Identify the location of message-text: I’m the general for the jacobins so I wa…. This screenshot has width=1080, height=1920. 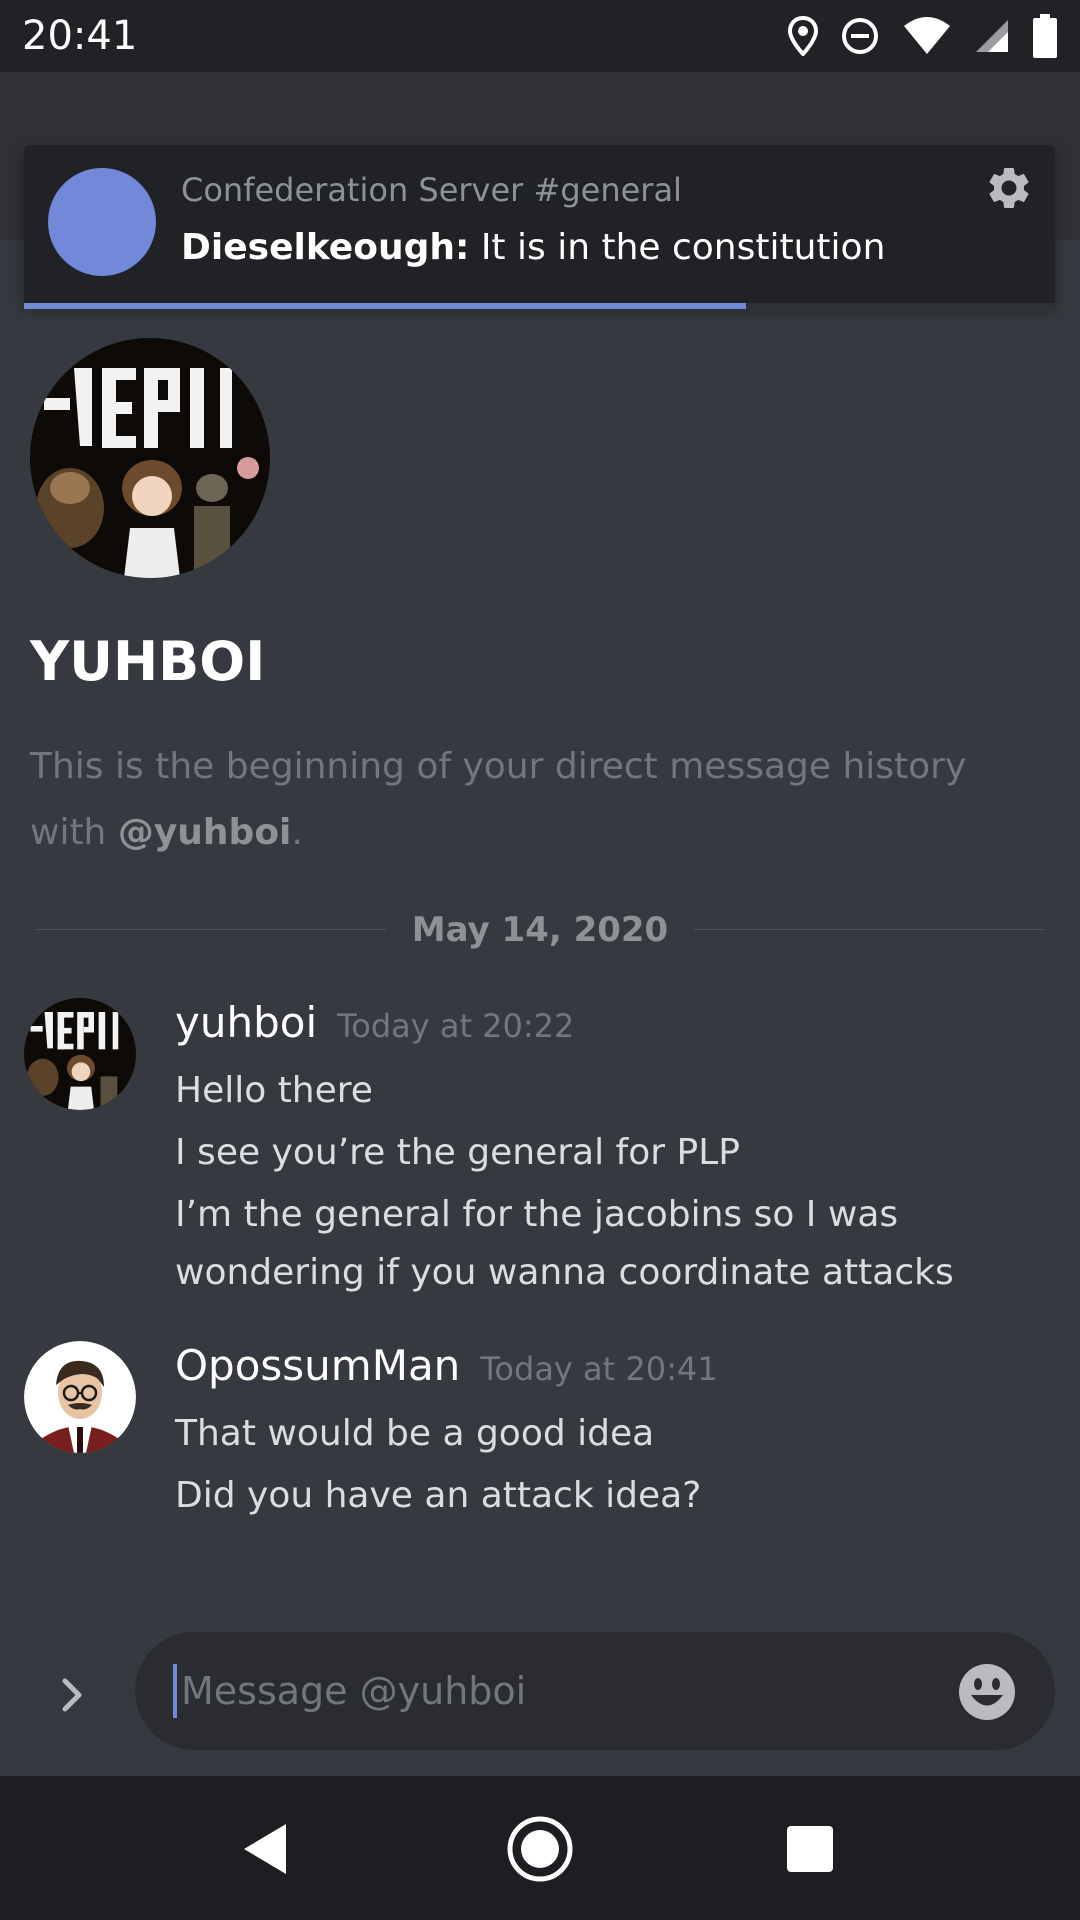
(625, 1244).